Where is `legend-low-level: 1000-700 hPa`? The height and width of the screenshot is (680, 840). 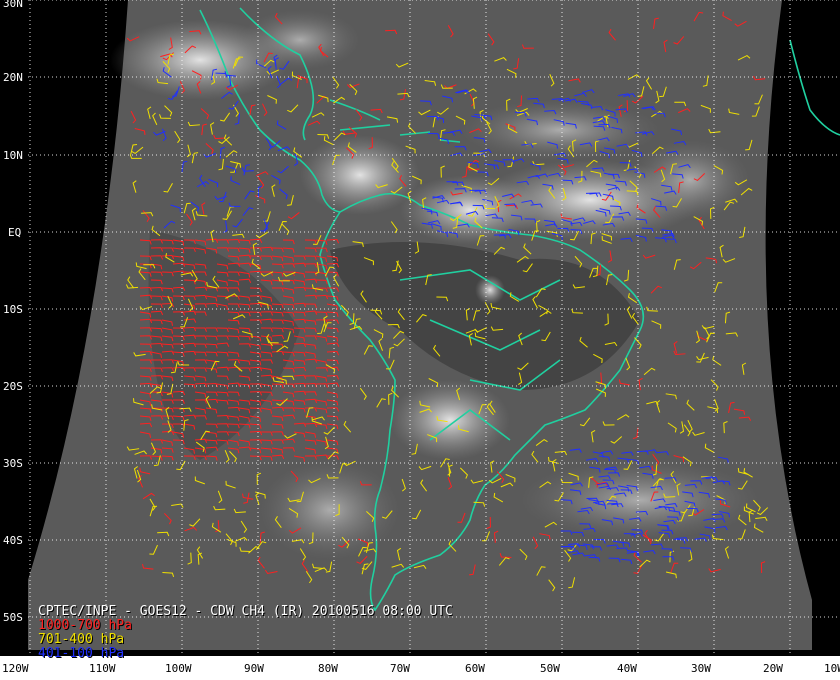 legend-low-level: 1000-700 hPa is located at coordinates (85, 625).